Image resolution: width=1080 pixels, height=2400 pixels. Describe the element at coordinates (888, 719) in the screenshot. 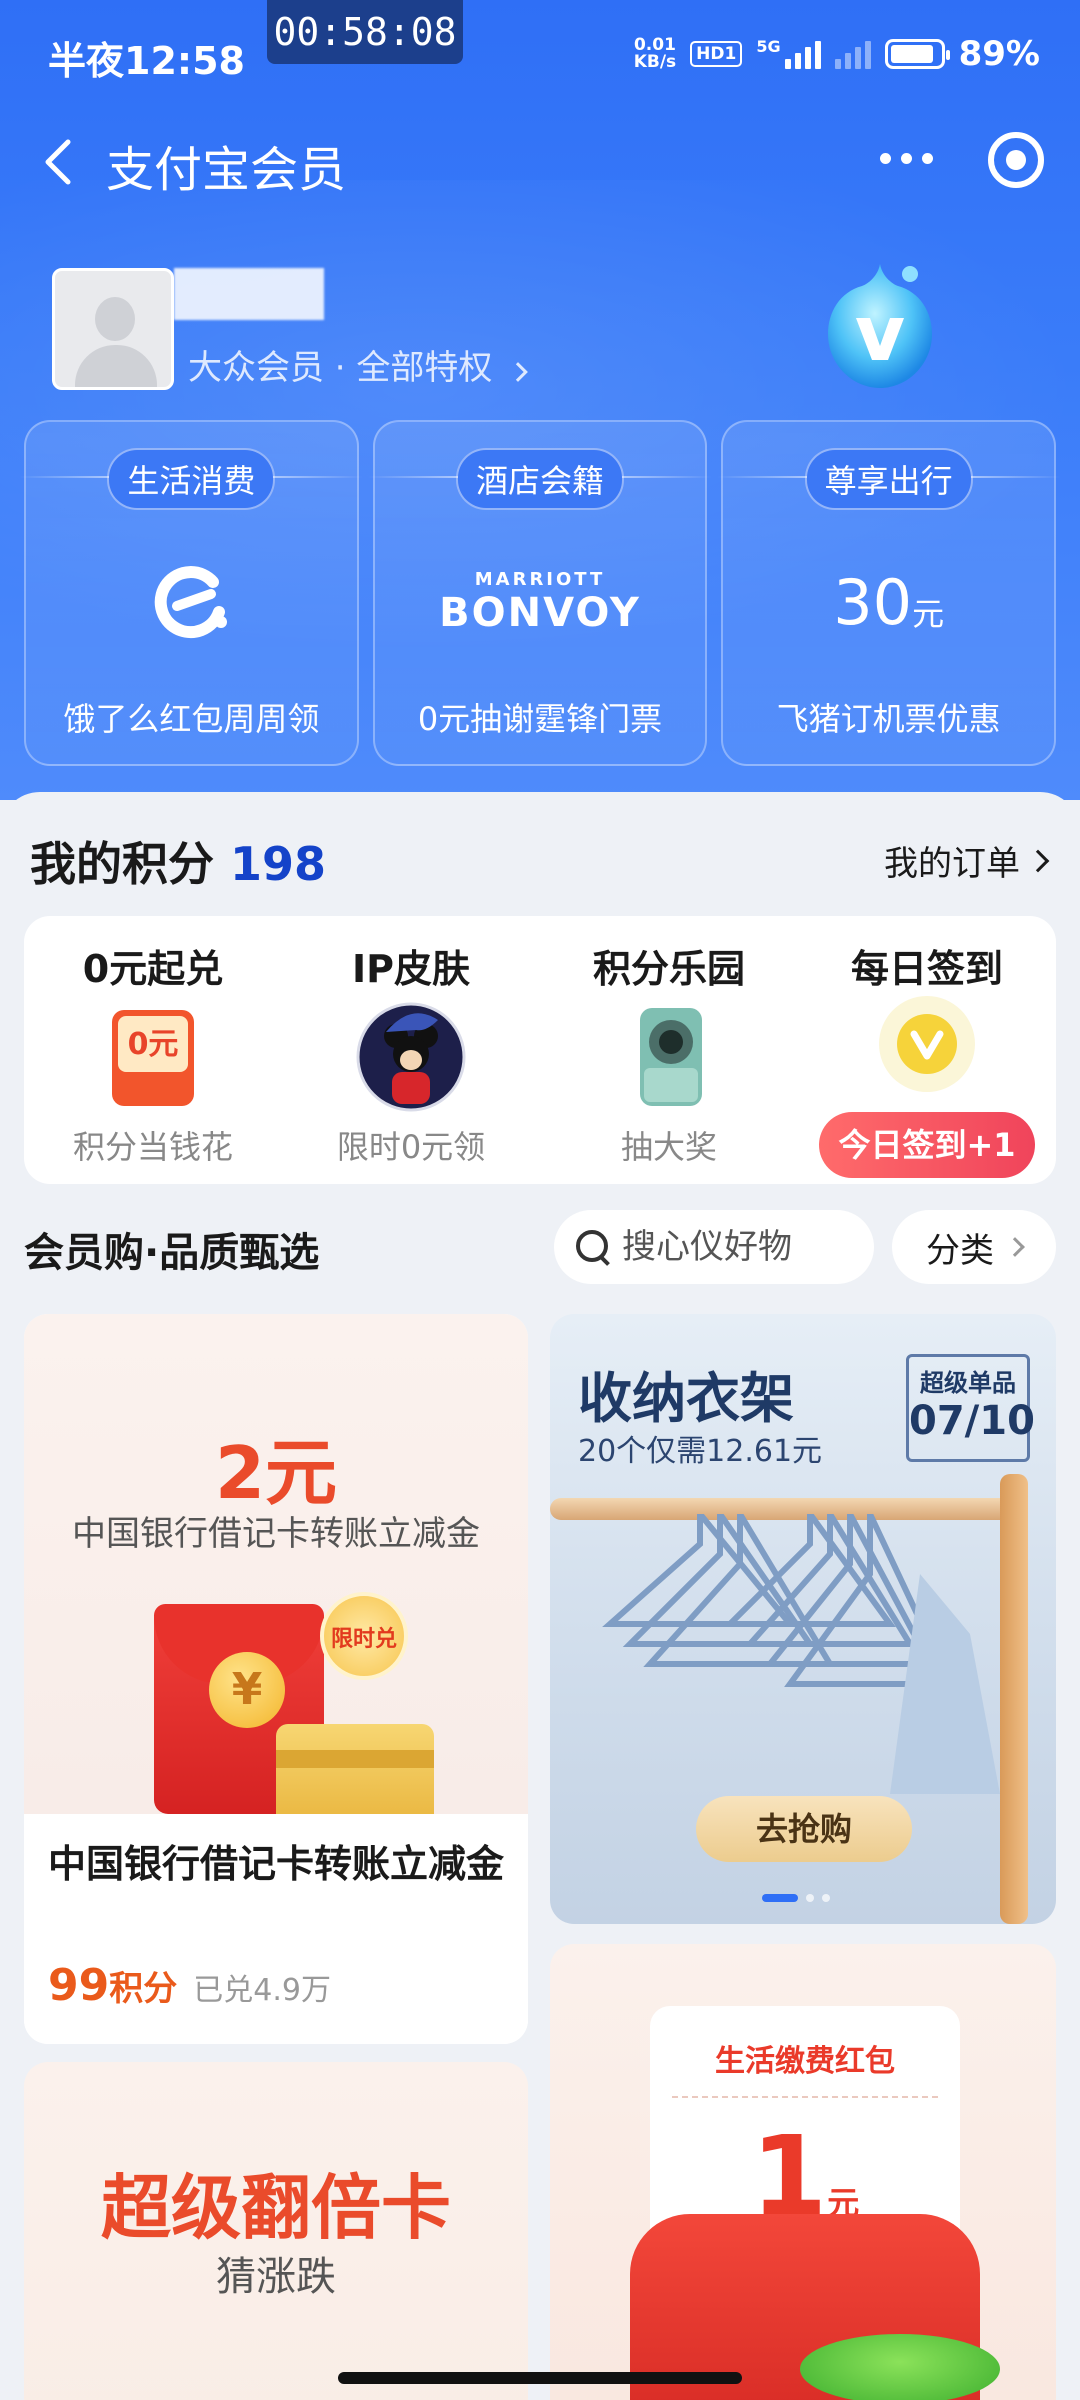

I see `perk-desc: 飞猪订机票优惠` at that location.